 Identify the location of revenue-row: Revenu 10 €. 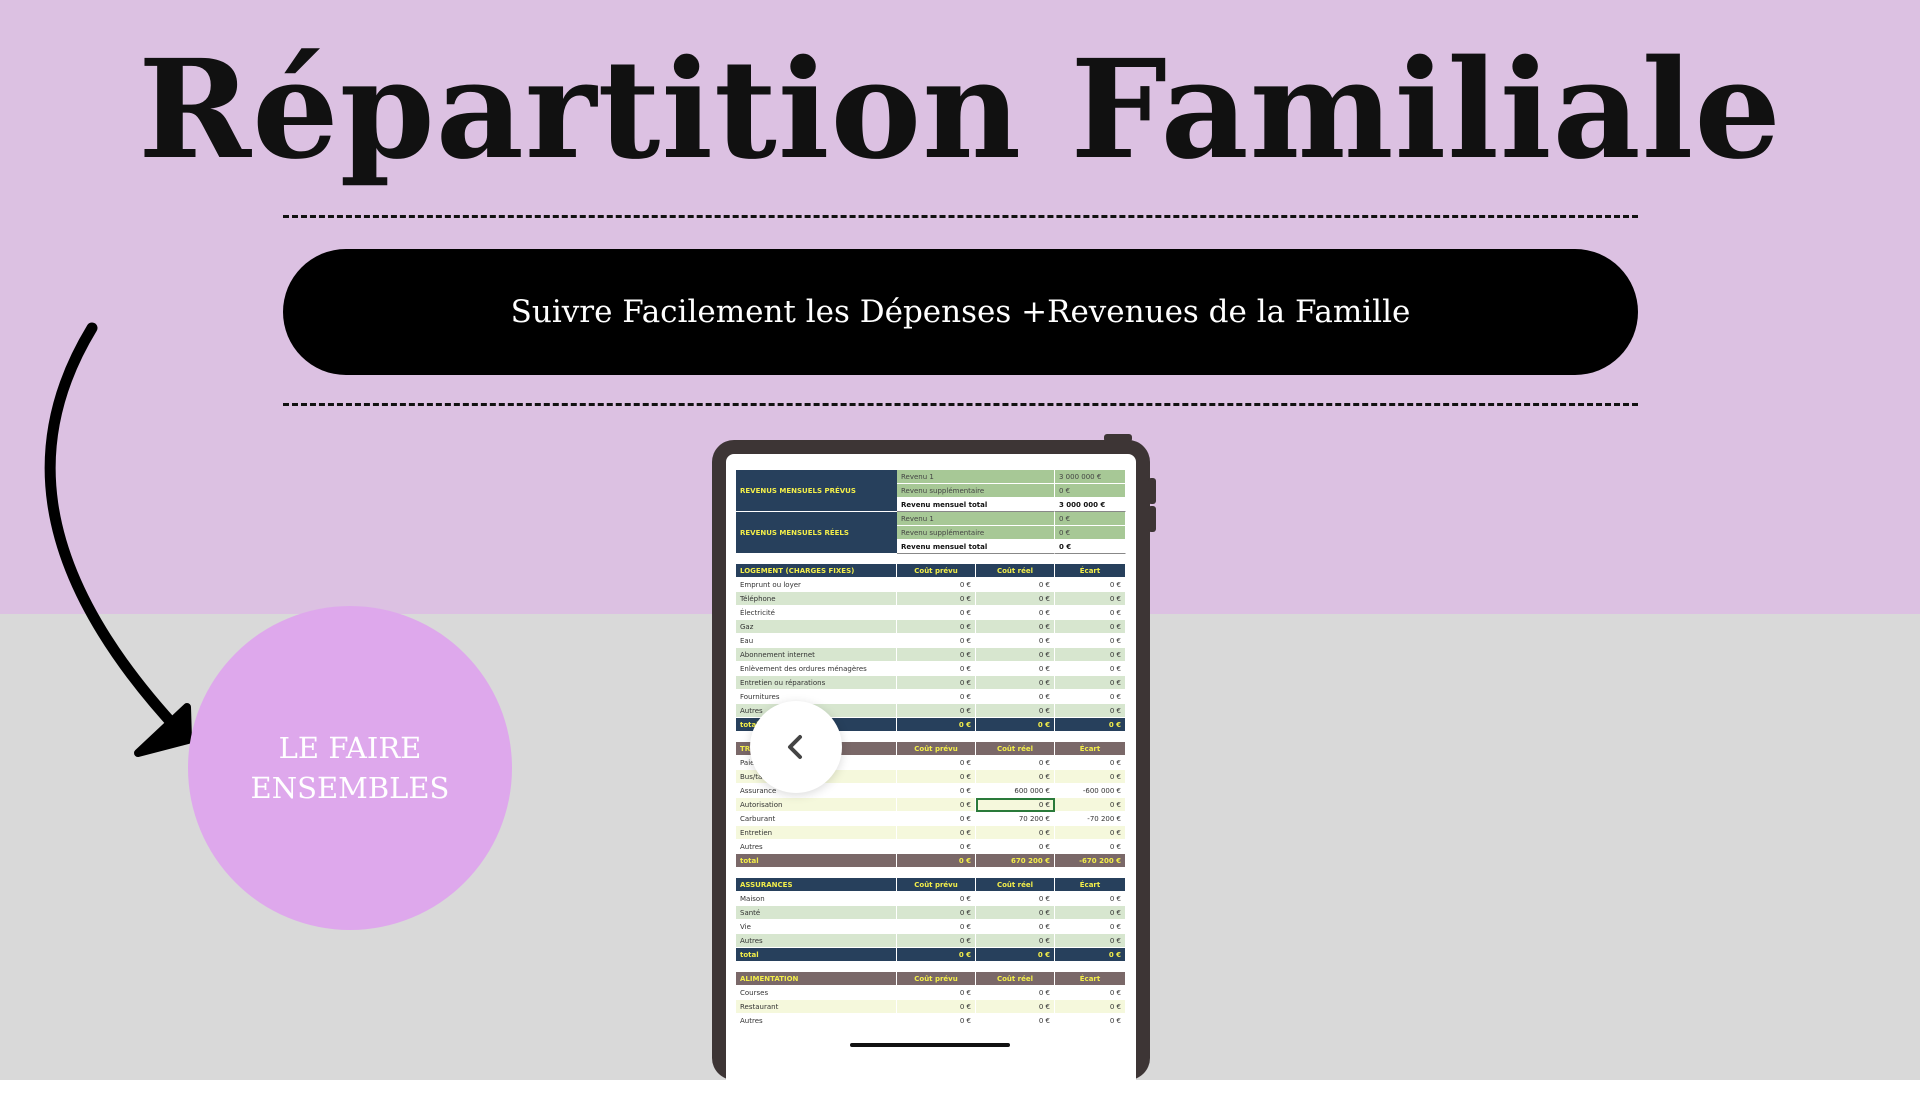
(1011, 519).